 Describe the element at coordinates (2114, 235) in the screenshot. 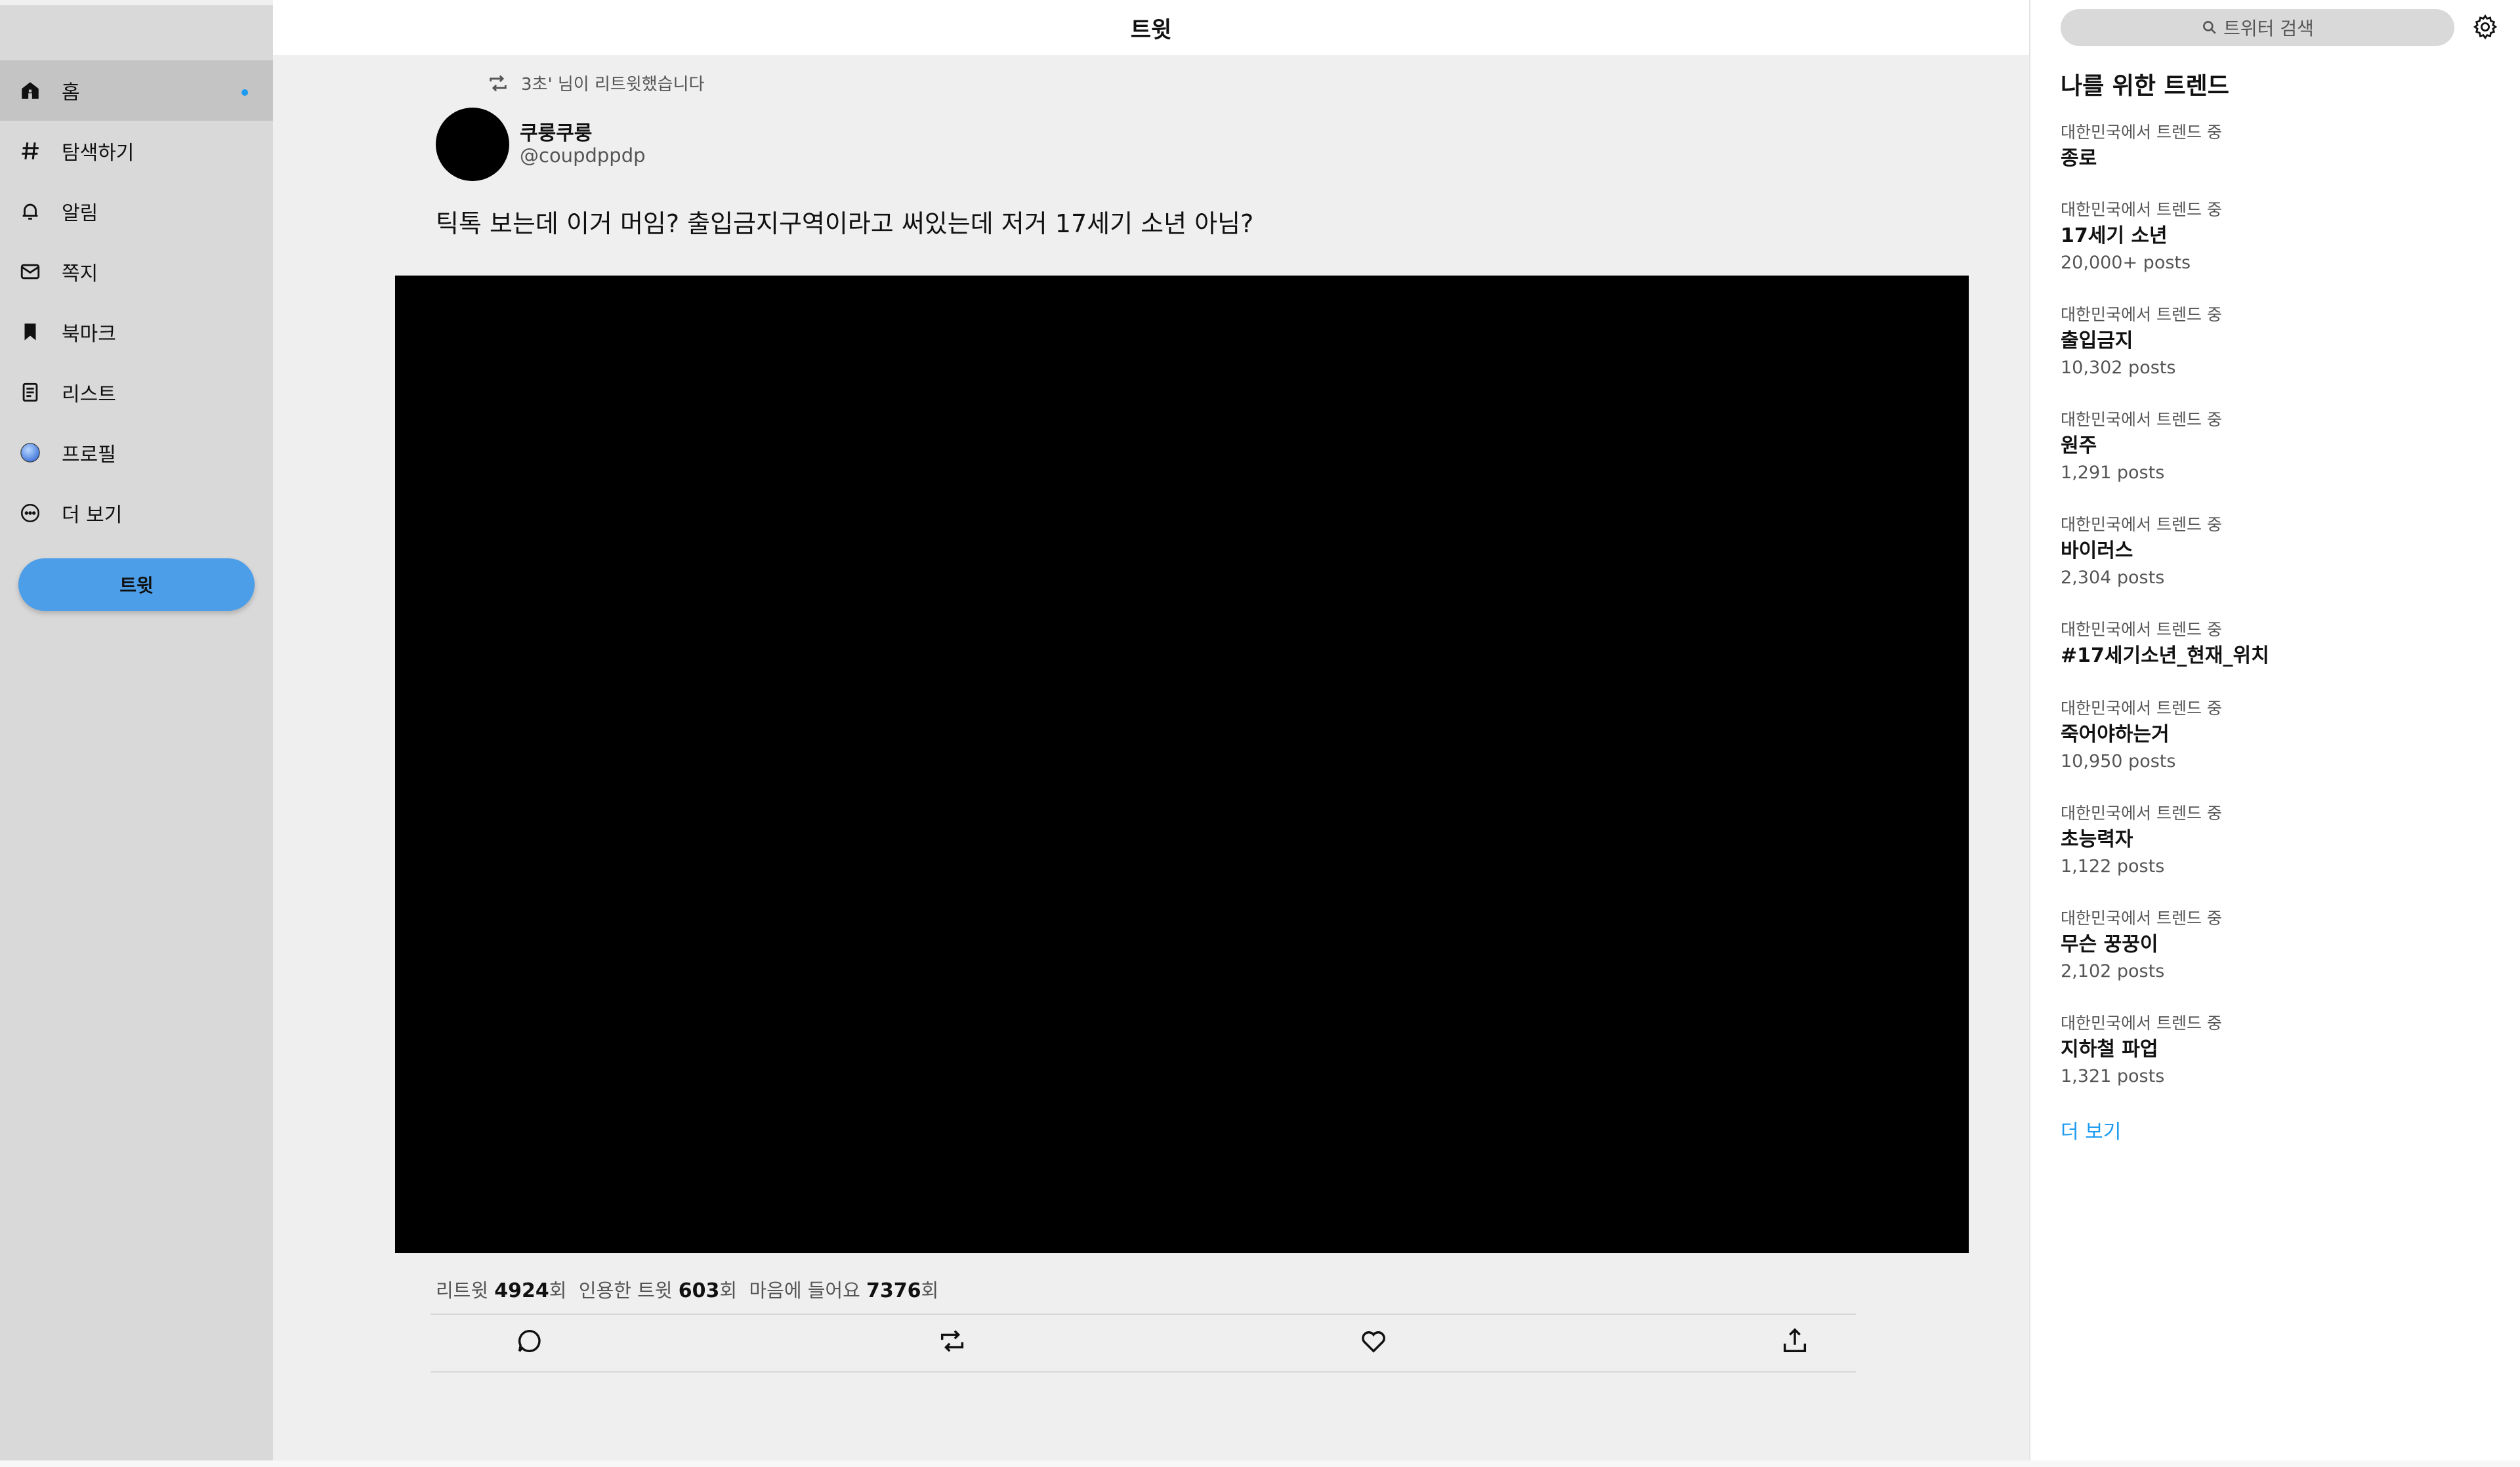

I see `trend-name: 17세기 소년` at that location.